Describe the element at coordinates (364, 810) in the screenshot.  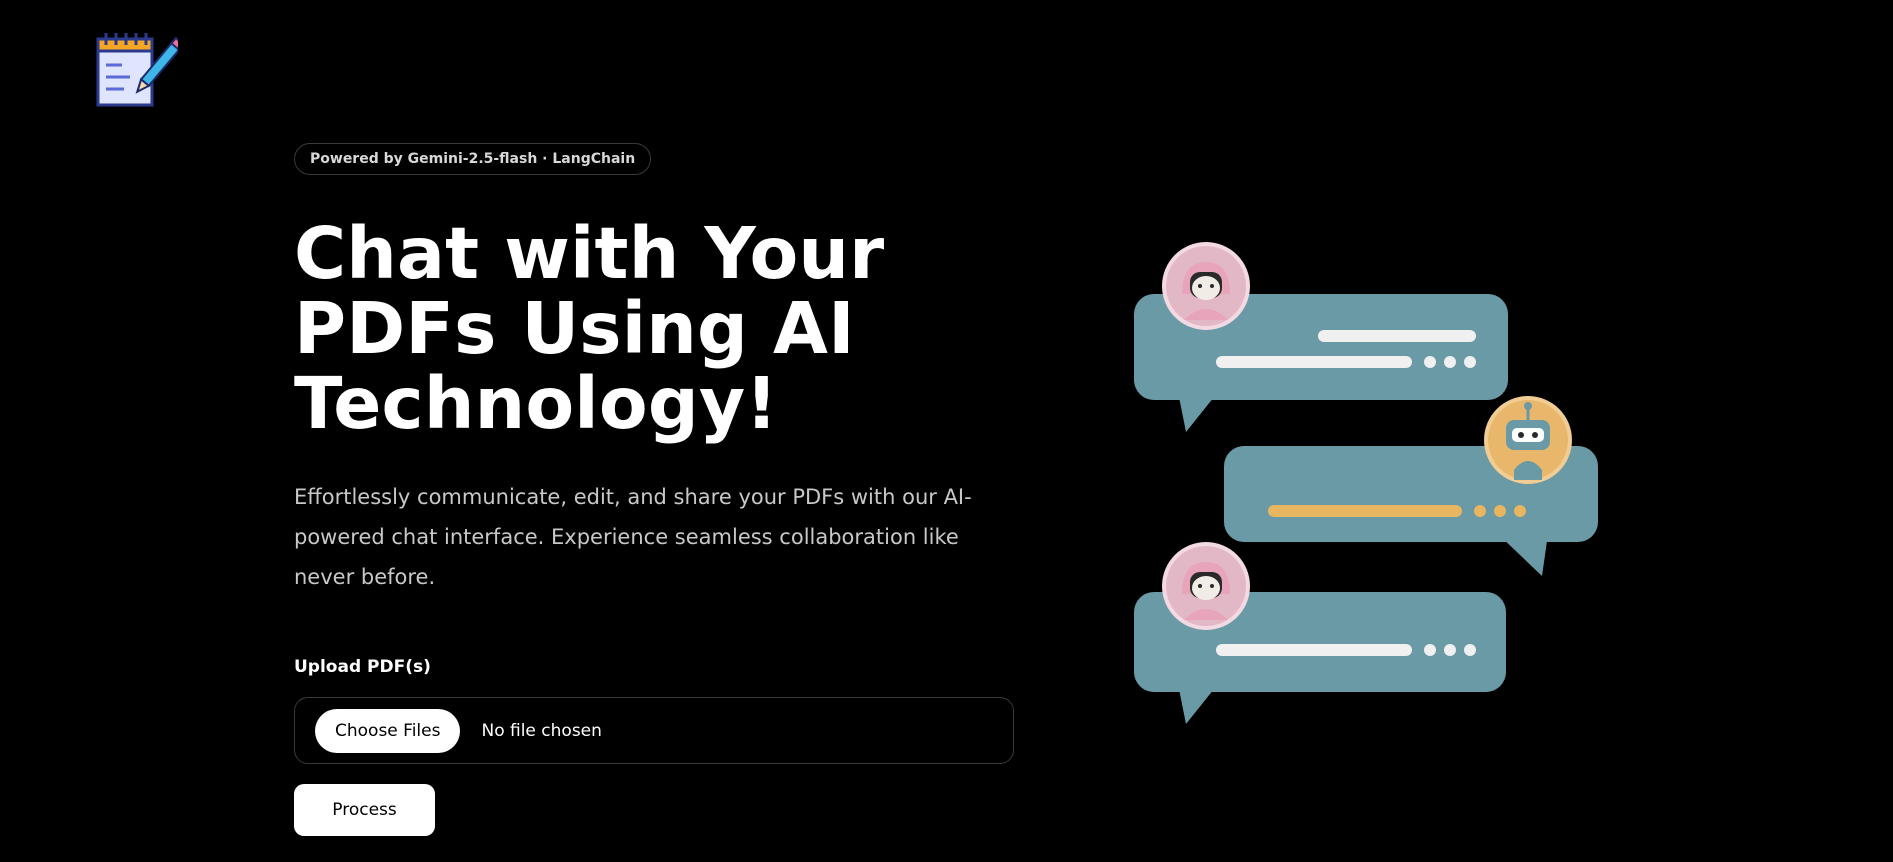
I see `process-button: Process` at that location.